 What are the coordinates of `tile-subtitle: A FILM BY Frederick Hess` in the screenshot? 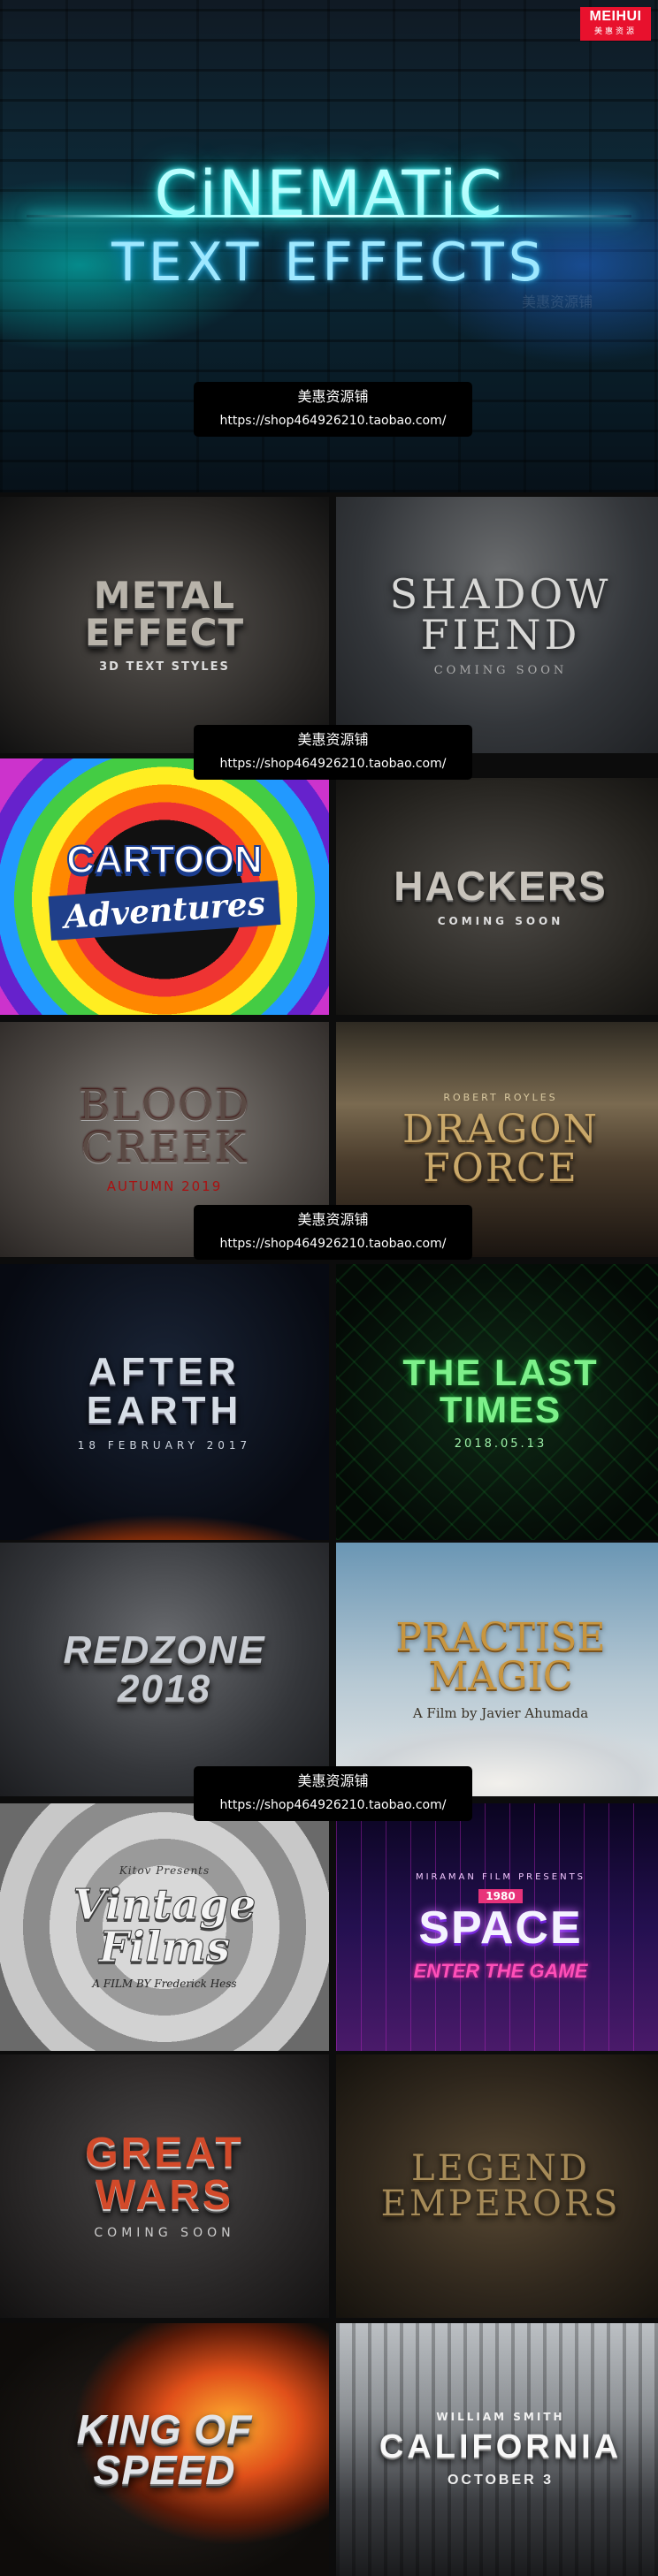 It's located at (164, 1984).